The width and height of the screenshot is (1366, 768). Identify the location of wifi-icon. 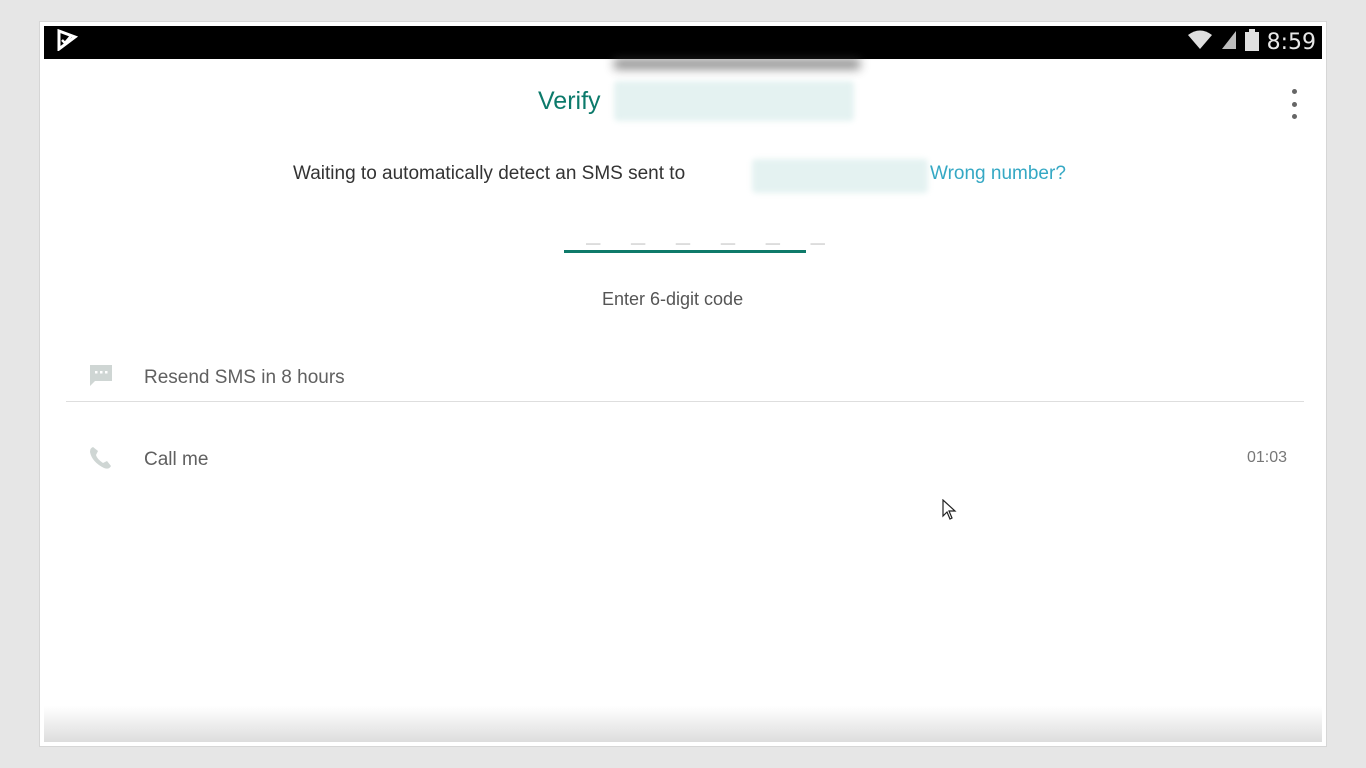
(1200, 42).